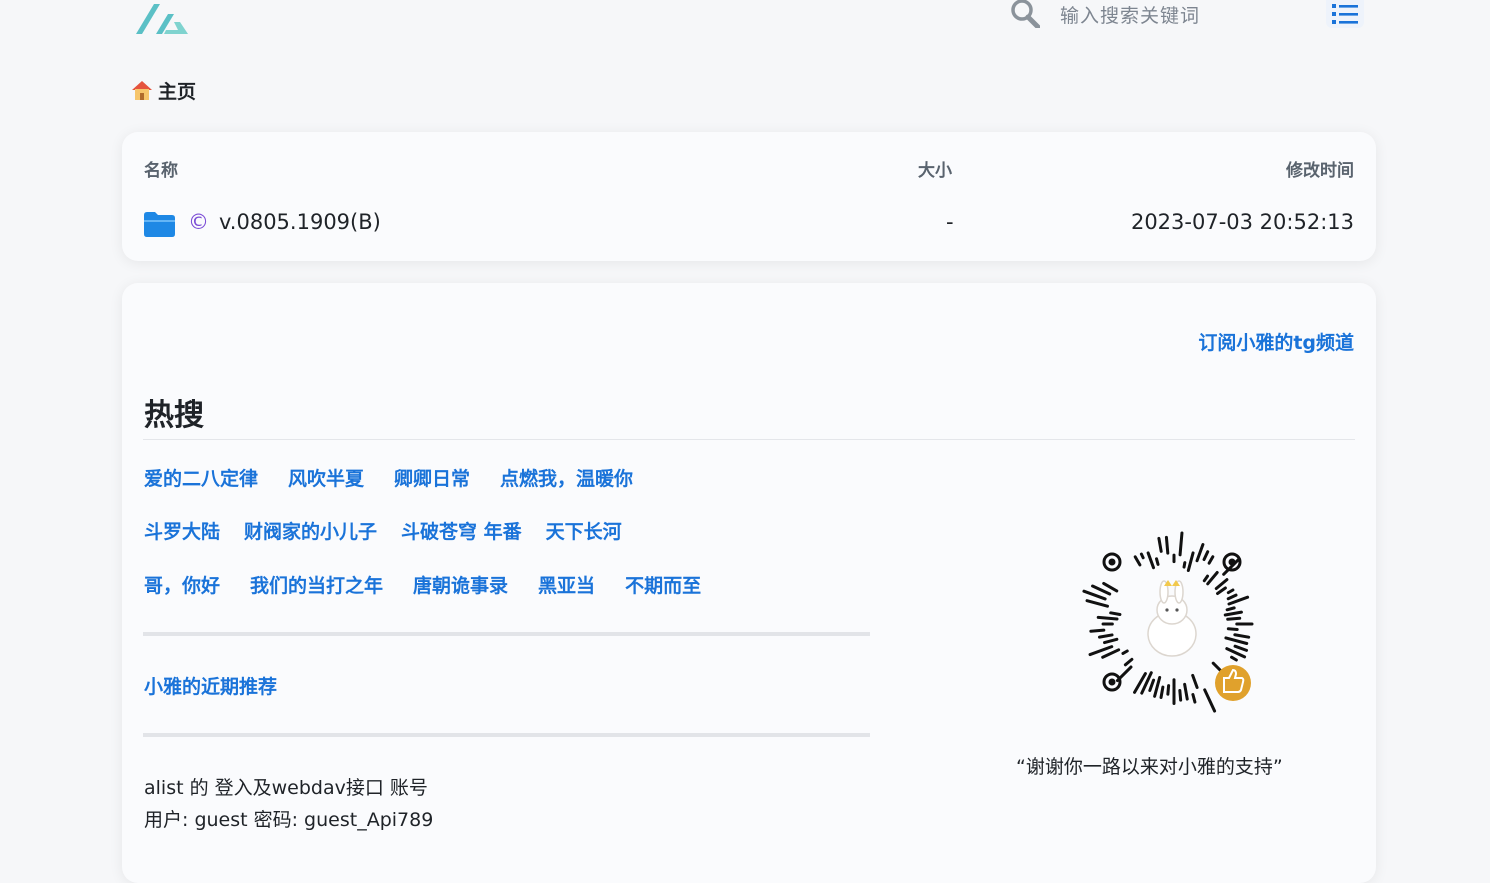 The width and height of the screenshot is (1490, 883). What do you see at coordinates (566, 477) in the screenshot?
I see `hot-search-link: 点燃我，温暖你` at bounding box center [566, 477].